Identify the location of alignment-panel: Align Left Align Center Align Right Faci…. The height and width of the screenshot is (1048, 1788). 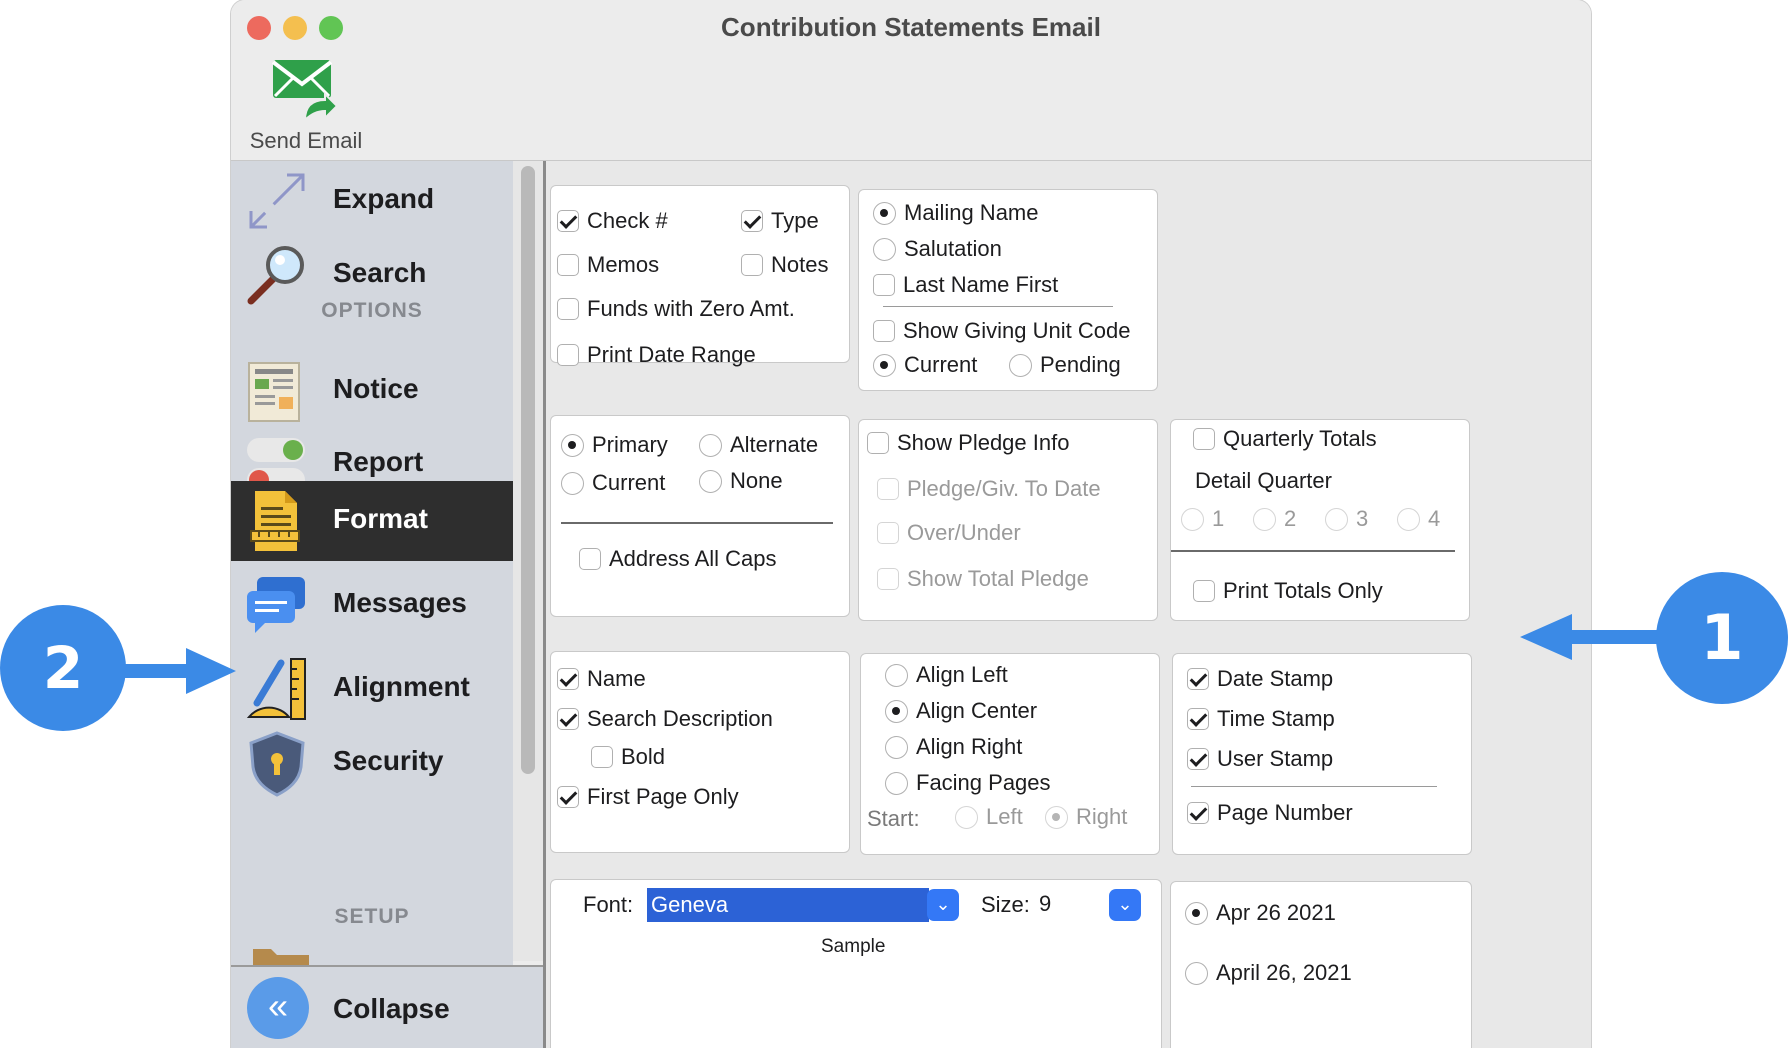
(1010, 754).